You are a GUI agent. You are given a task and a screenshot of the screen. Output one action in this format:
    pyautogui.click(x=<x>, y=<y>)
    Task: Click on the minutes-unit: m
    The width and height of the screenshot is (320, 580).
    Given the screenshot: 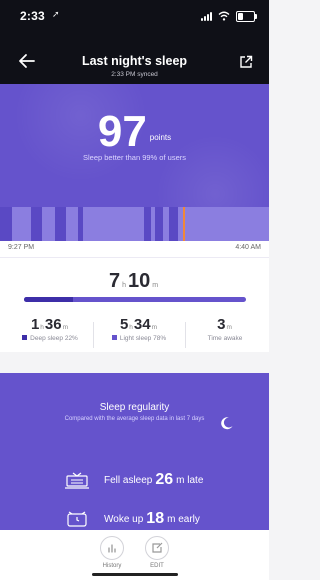 What is the action you would take?
    pyautogui.click(x=155, y=285)
    